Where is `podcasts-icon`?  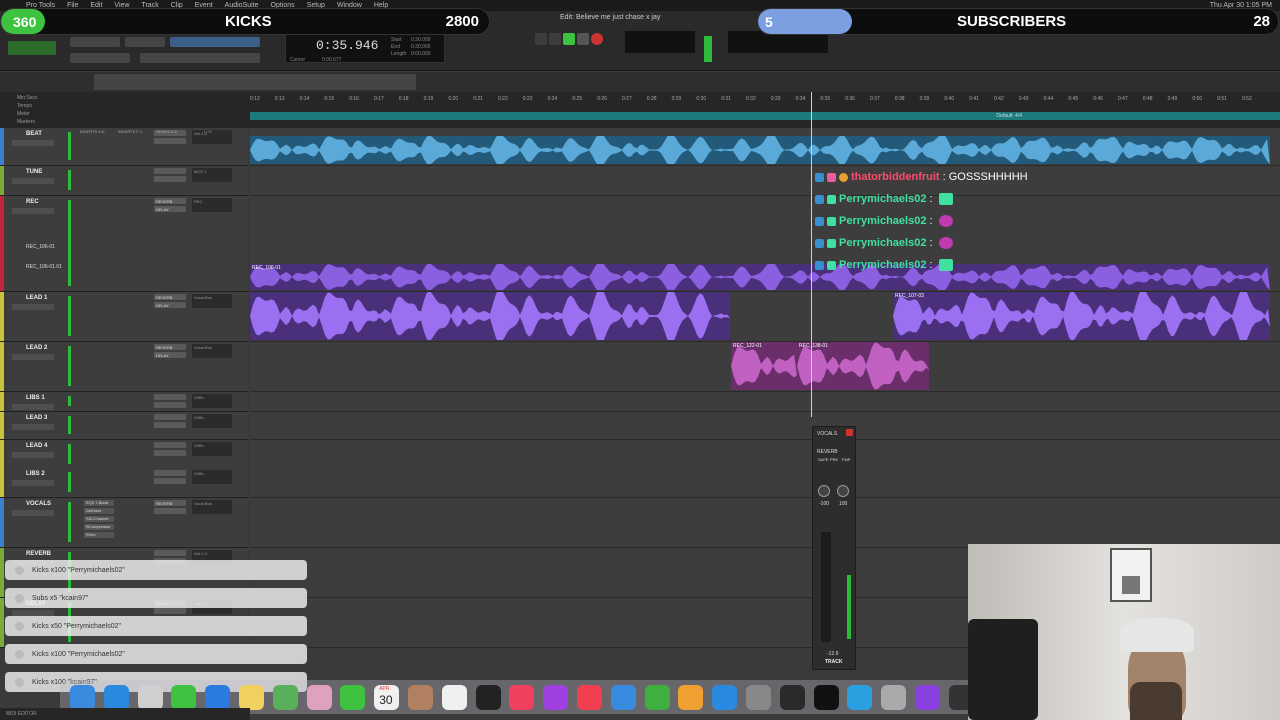
podcasts-icon is located at coordinates (556, 697).